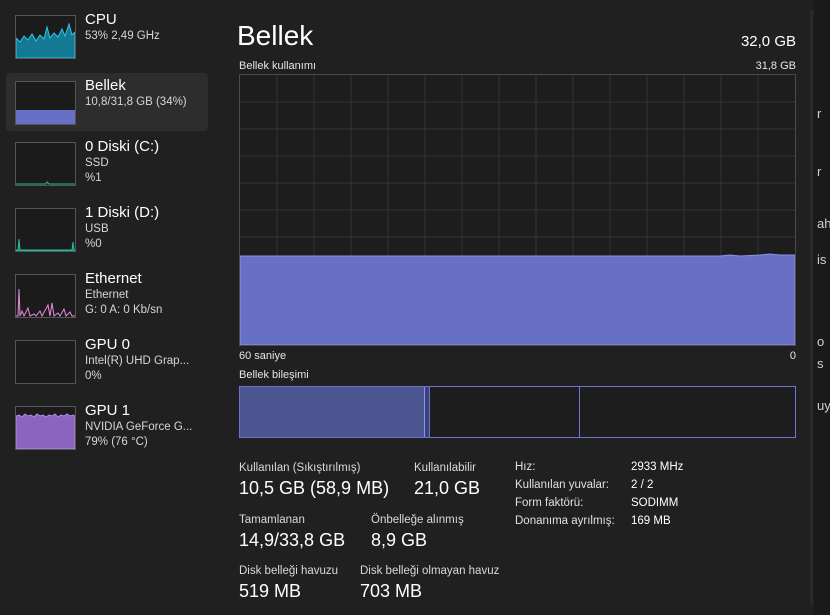 The width and height of the screenshot is (830, 615). Describe the element at coordinates (275, 35) in the screenshot. I see `page-title: Bellek` at that location.